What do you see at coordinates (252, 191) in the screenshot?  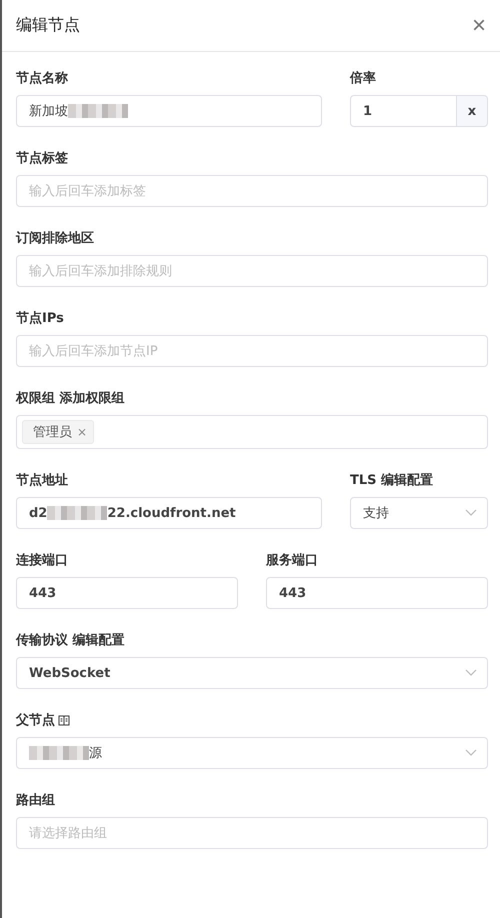 I see `text-field: 输入后回车添加标签` at bounding box center [252, 191].